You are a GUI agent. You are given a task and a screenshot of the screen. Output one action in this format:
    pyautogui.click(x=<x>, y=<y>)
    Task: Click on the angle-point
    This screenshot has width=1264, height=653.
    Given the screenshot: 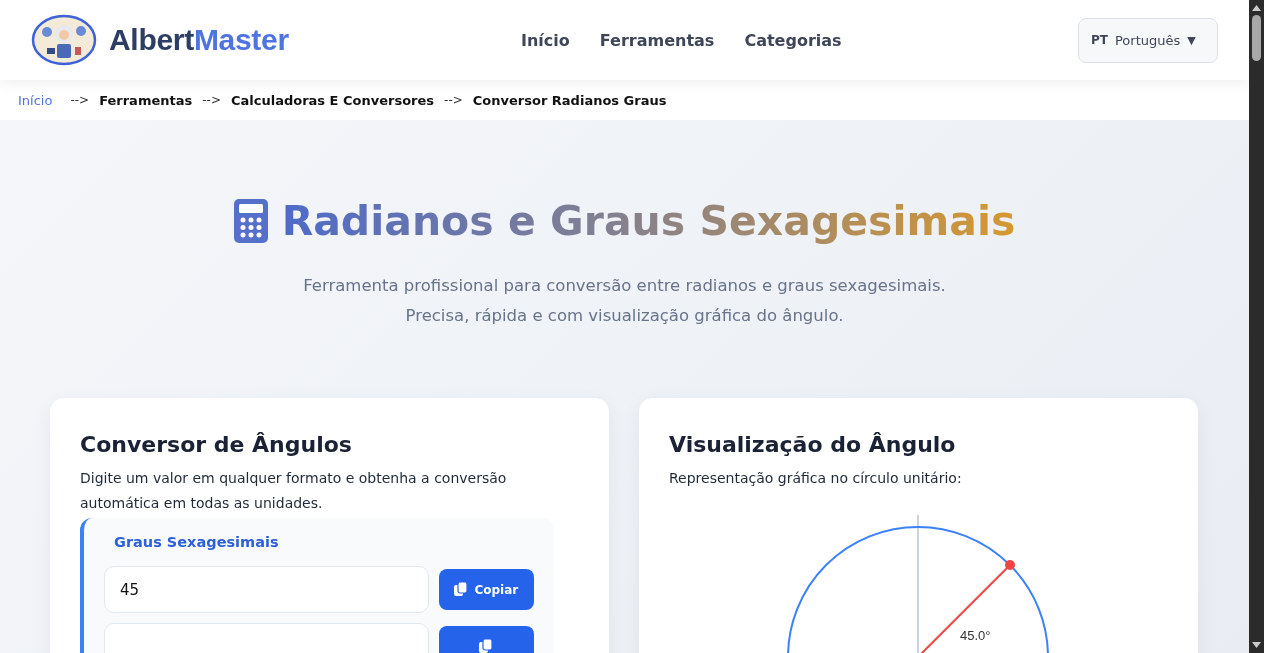 What is the action you would take?
    pyautogui.click(x=1009, y=565)
    